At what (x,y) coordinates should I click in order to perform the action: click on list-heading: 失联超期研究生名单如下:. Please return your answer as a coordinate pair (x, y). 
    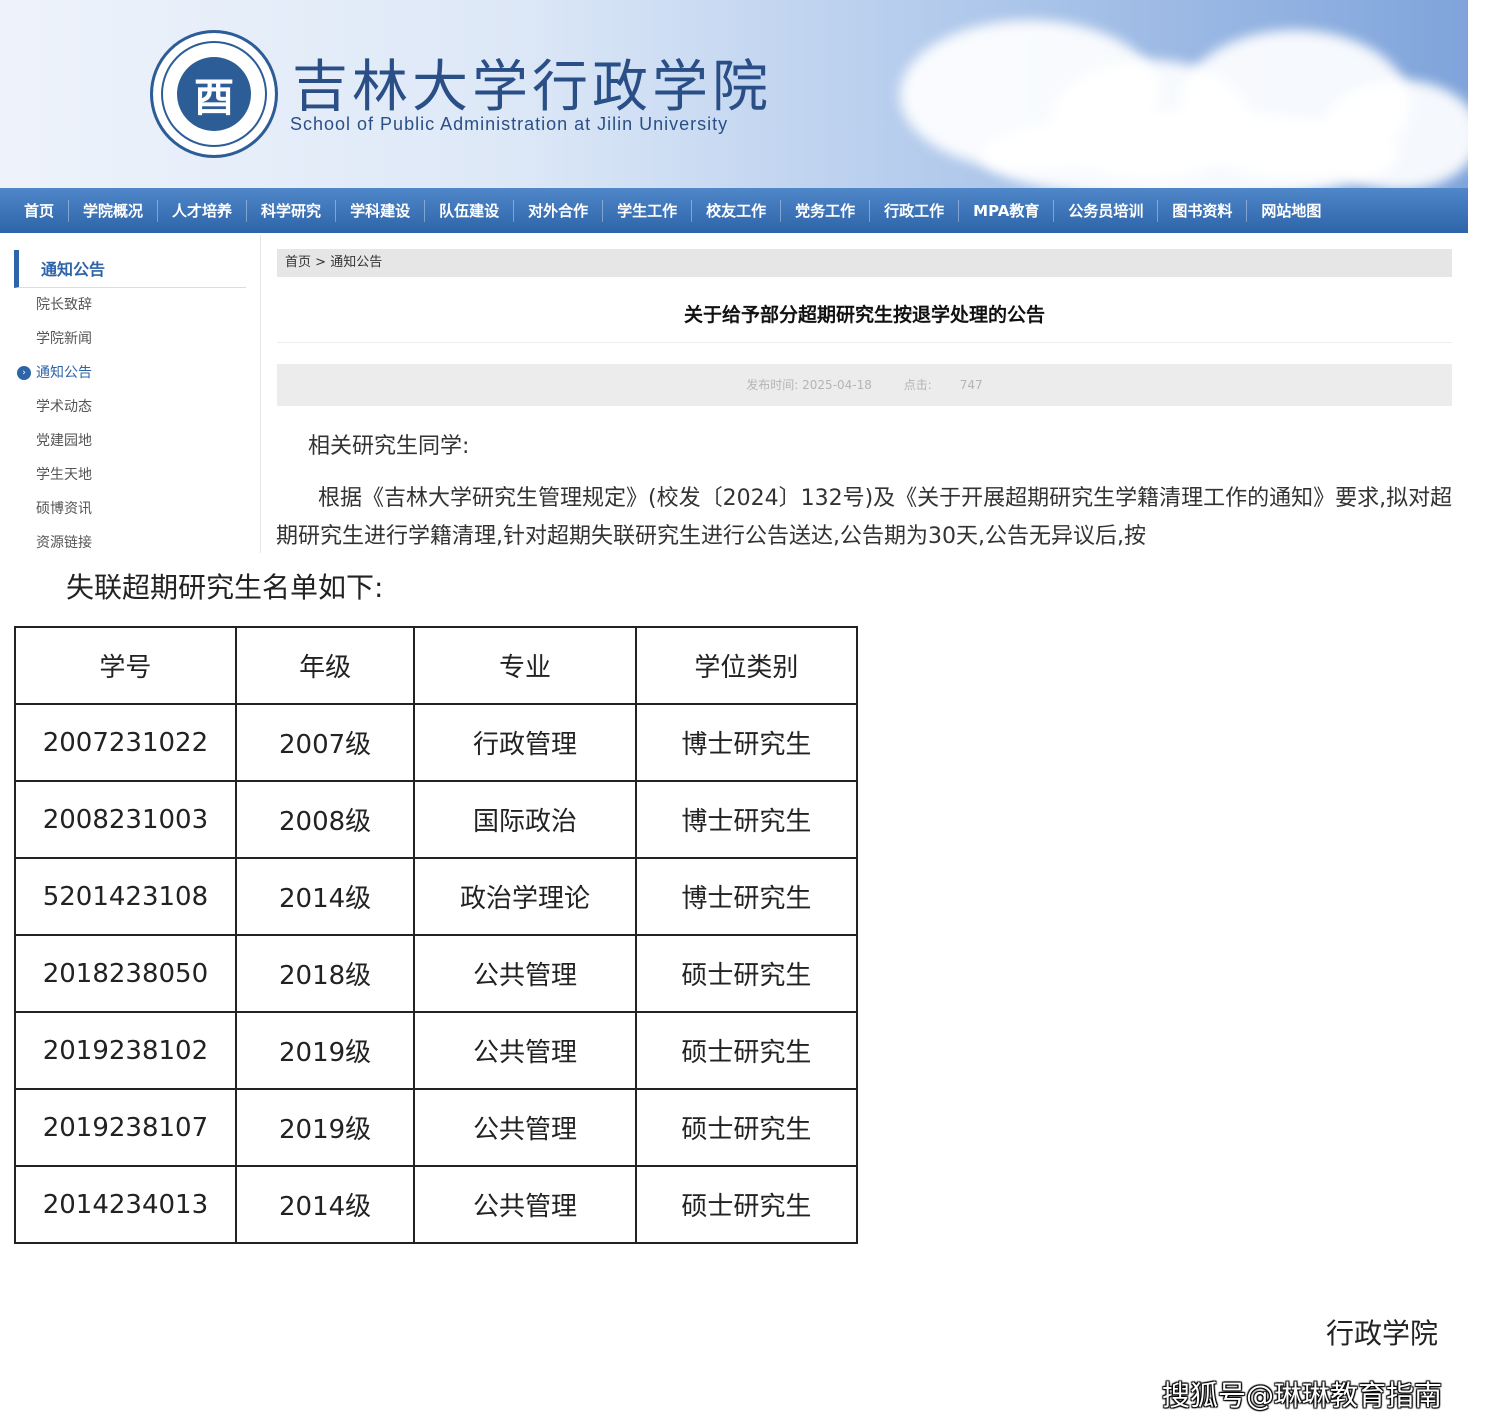
    Looking at the image, I should click on (225, 587).